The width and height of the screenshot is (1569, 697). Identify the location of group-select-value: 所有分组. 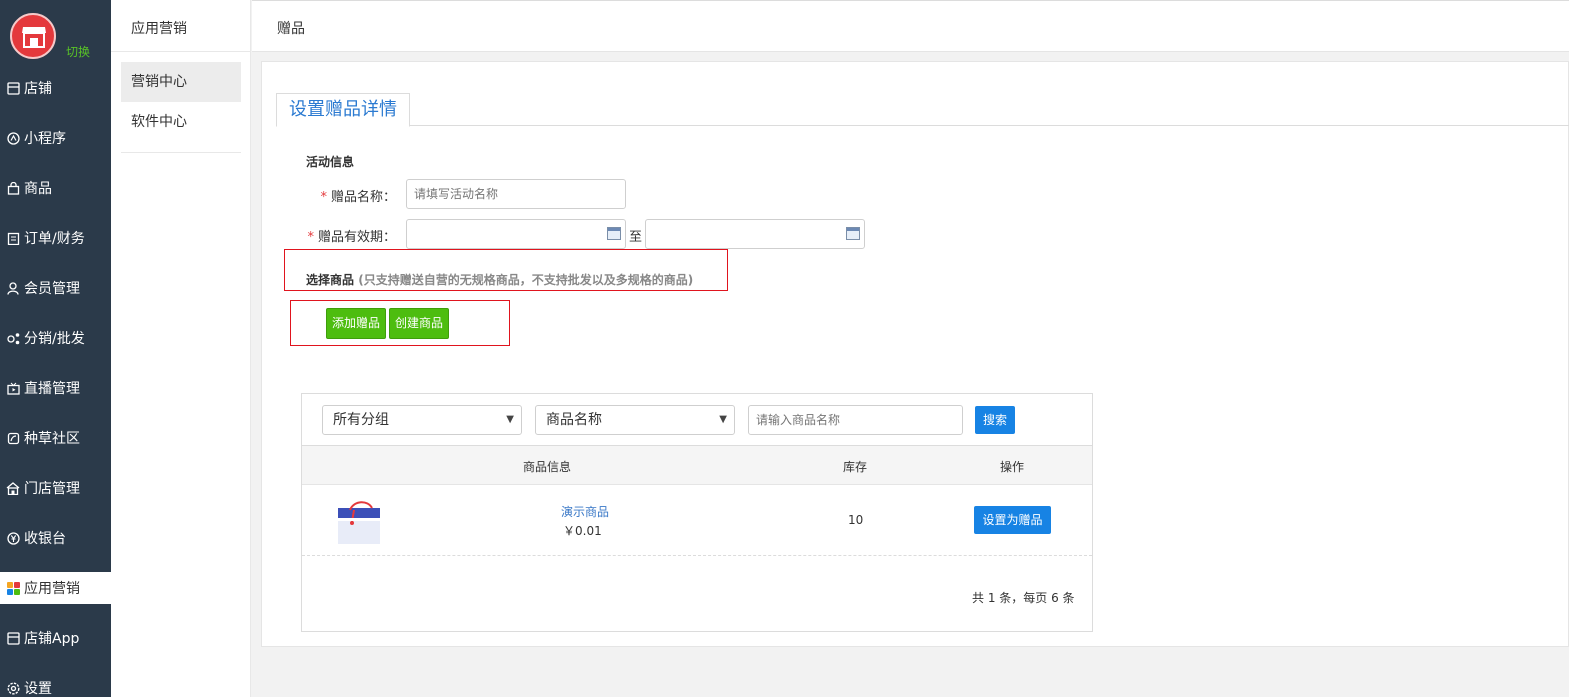
(361, 420).